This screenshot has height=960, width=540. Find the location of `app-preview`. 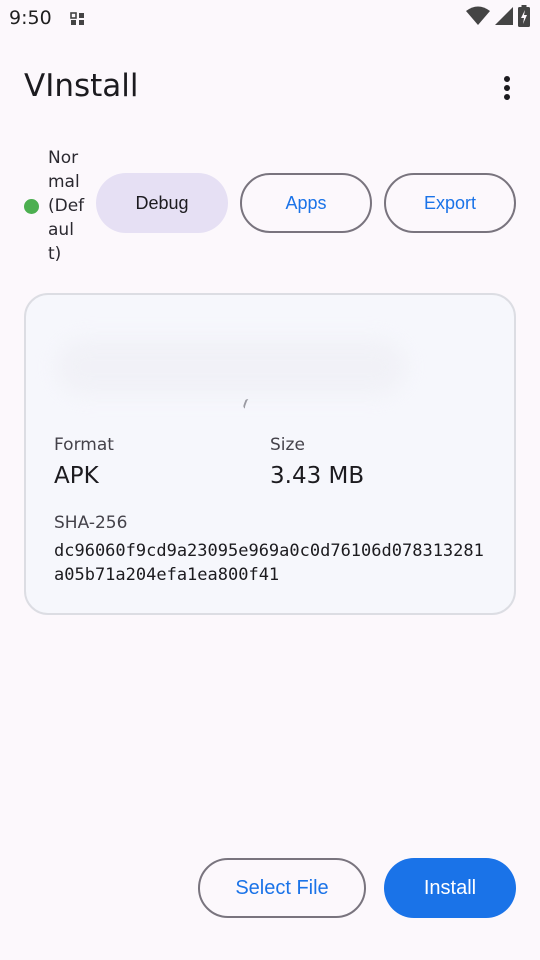

app-preview is located at coordinates (231, 376).